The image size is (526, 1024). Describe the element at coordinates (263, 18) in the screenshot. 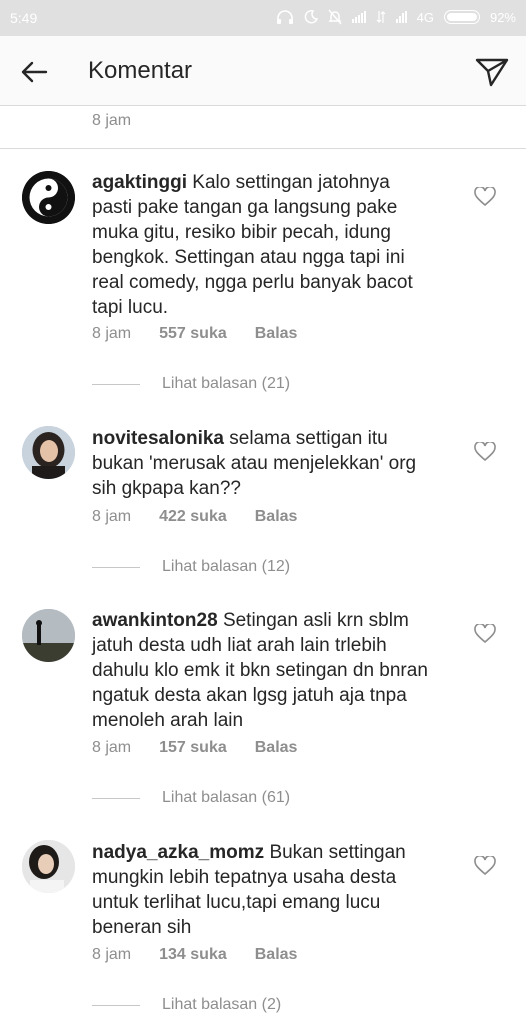

I see `status-bar: 5:49 4G 92%` at that location.